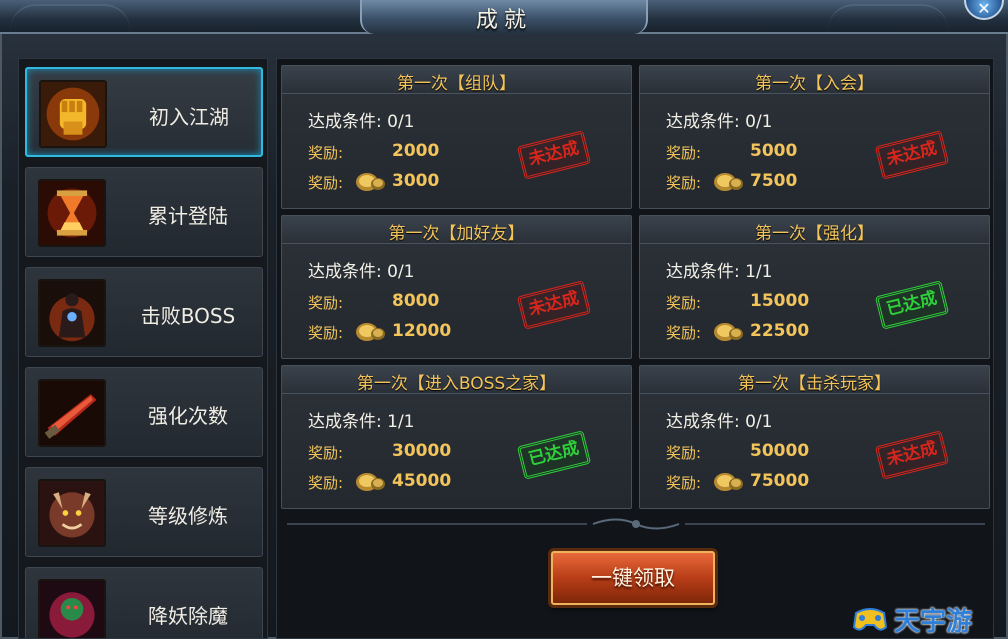 The image size is (1008, 639). Describe the element at coordinates (636, 524) in the screenshot. I see `ornamental-divider` at that location.